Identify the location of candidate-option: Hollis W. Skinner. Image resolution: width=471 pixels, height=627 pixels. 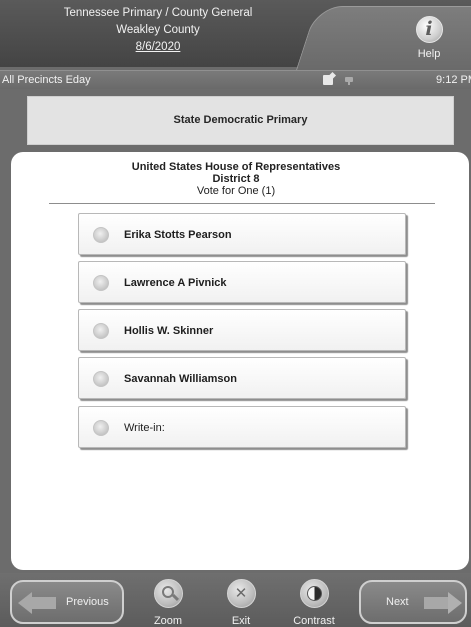
(242, 330).